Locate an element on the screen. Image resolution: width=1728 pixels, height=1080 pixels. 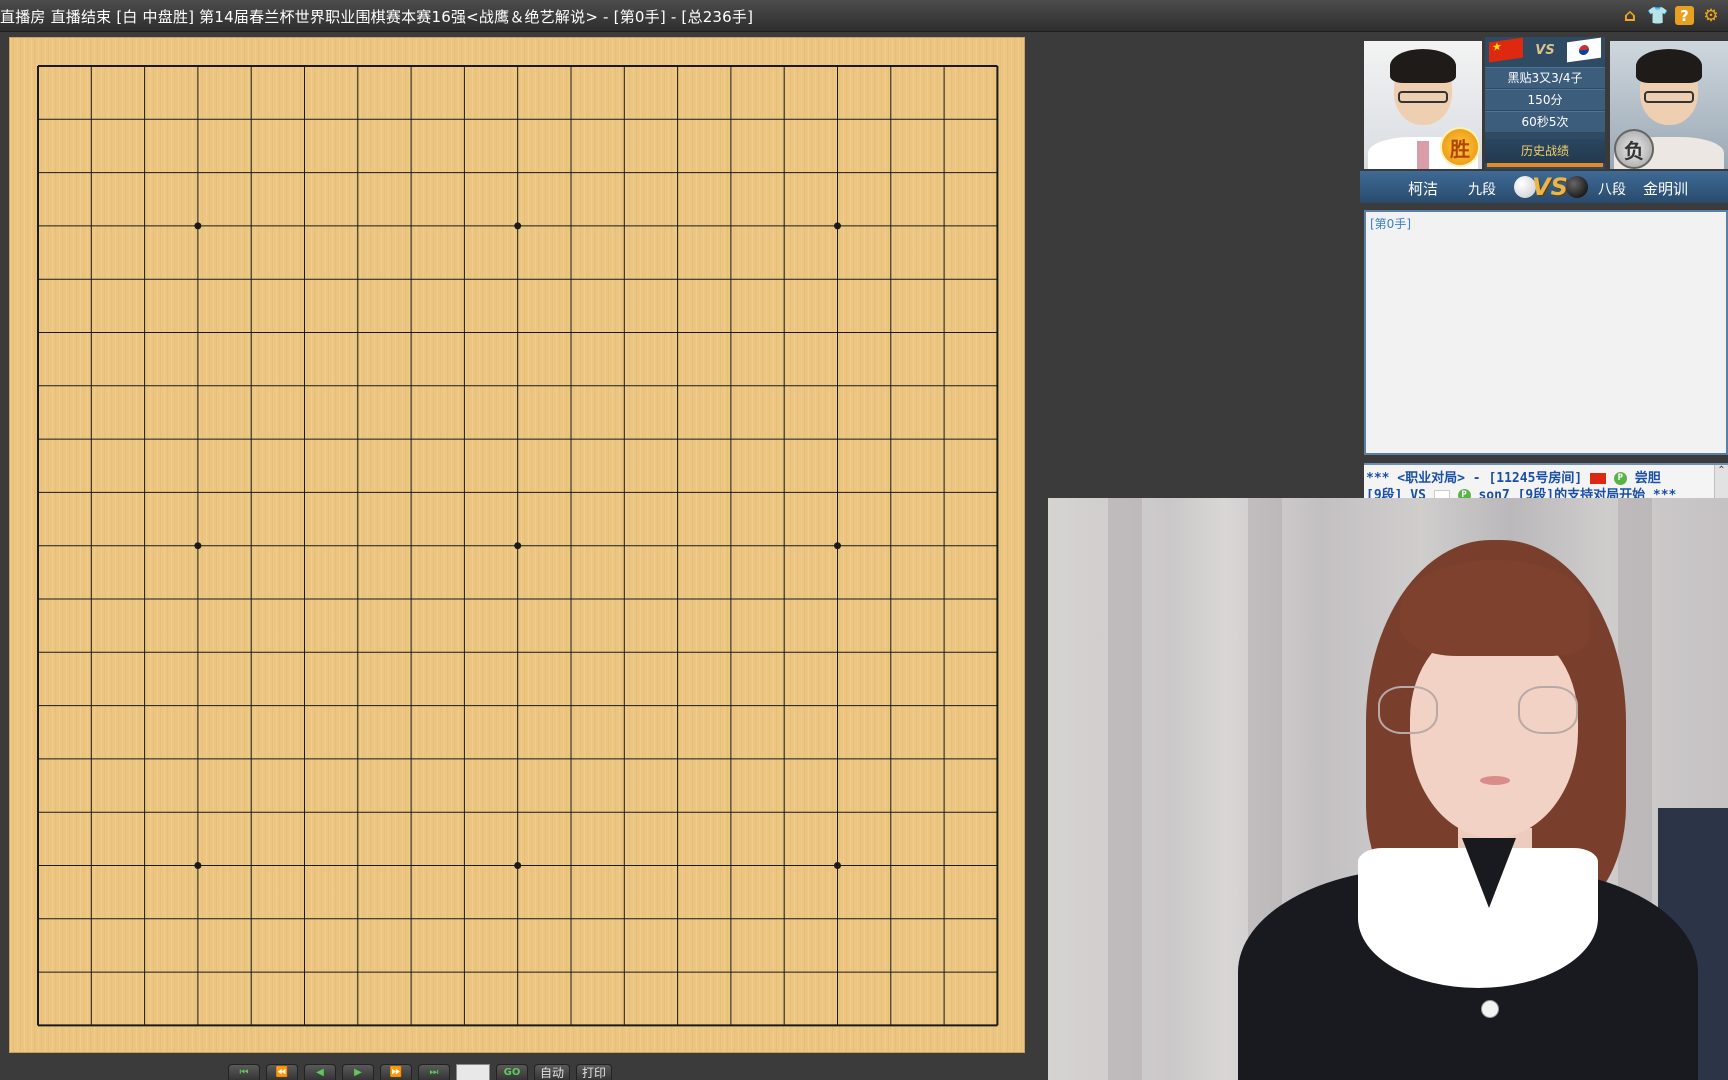
play-button: ▶ is located at coordinates (358, 1072).